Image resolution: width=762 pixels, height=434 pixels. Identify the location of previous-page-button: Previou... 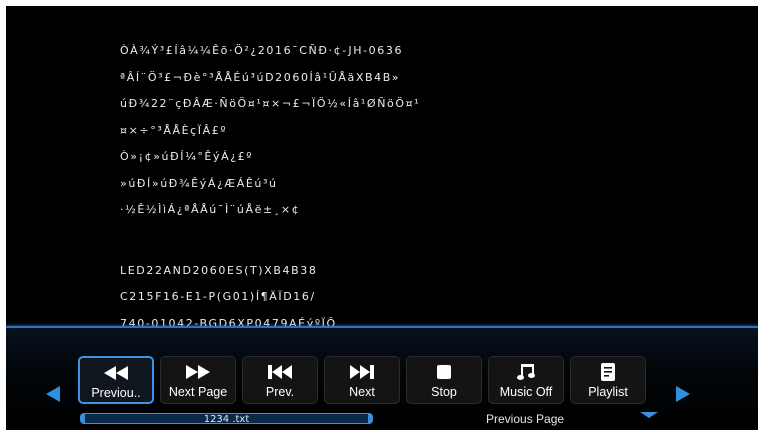
(116, 380).